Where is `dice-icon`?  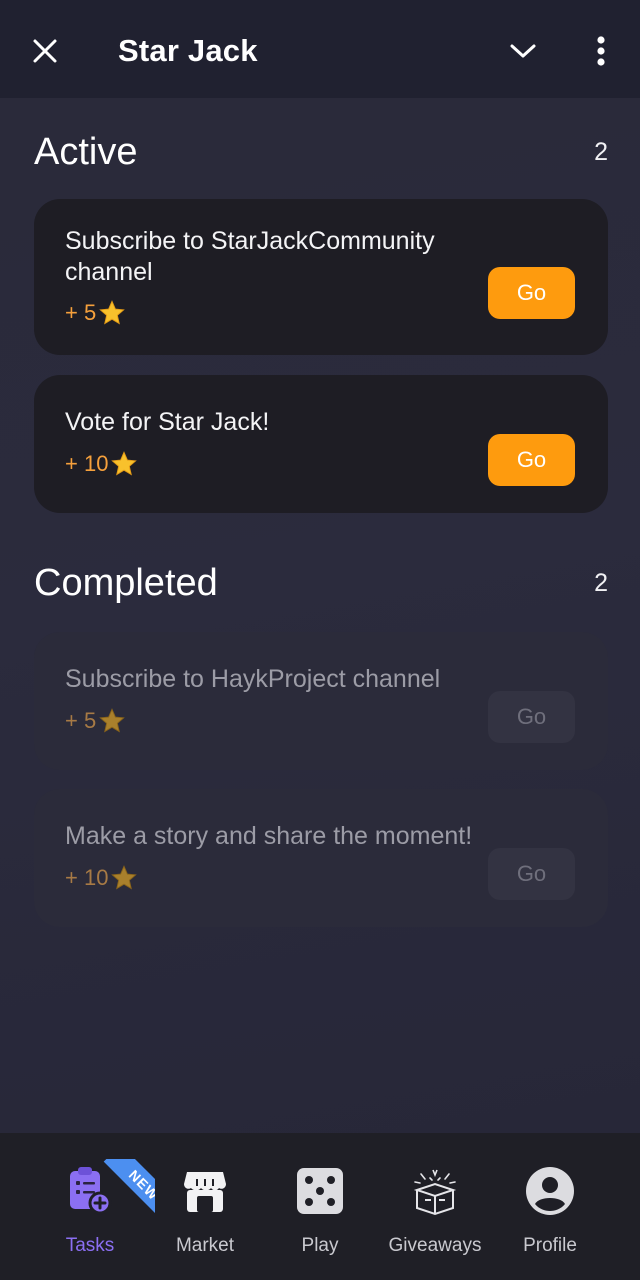 dice-icon is located at coordinates (320, 1191).